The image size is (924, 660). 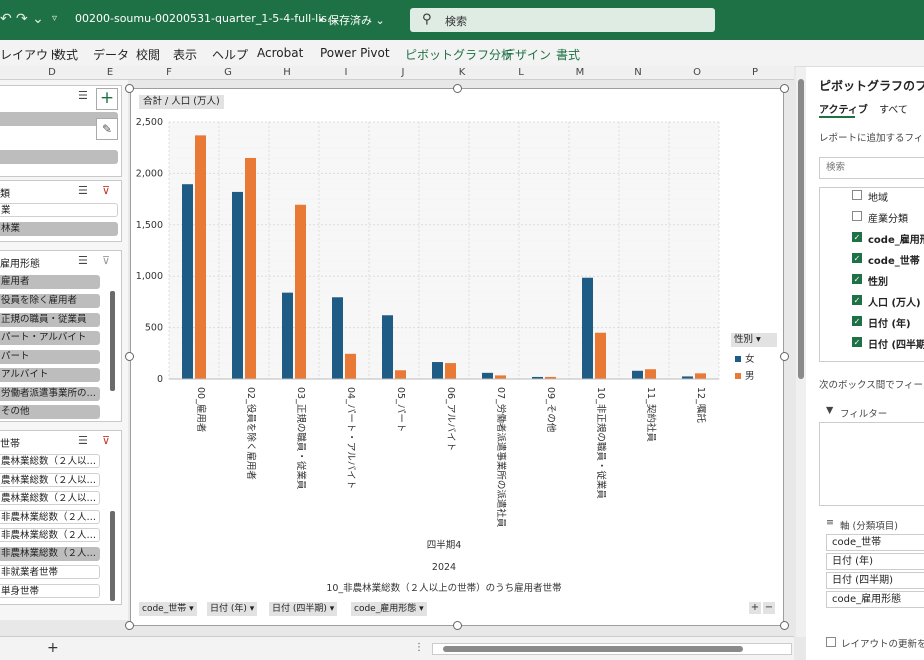 What do you see at coordinates (831, 642) in the screenshot?
I see `defer-update-checkbox` at bounding box center [831, 642].